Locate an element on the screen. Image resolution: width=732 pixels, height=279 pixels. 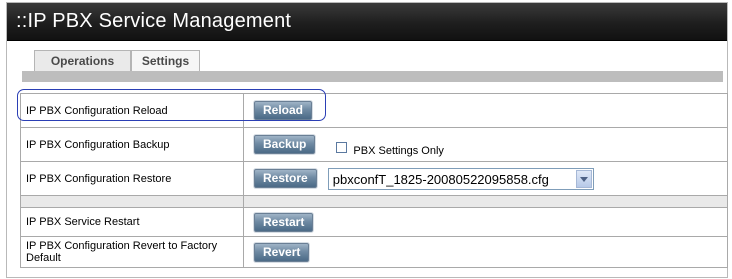
row-label: IP PBX Configuration Reload is located at coordinates (132, 110).